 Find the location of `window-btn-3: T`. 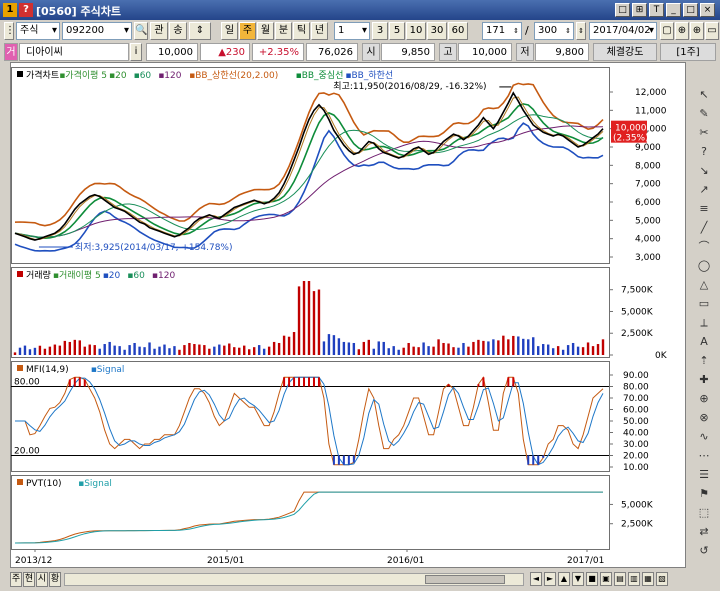

window-btn-3: T is located at coordinates (656, 10).